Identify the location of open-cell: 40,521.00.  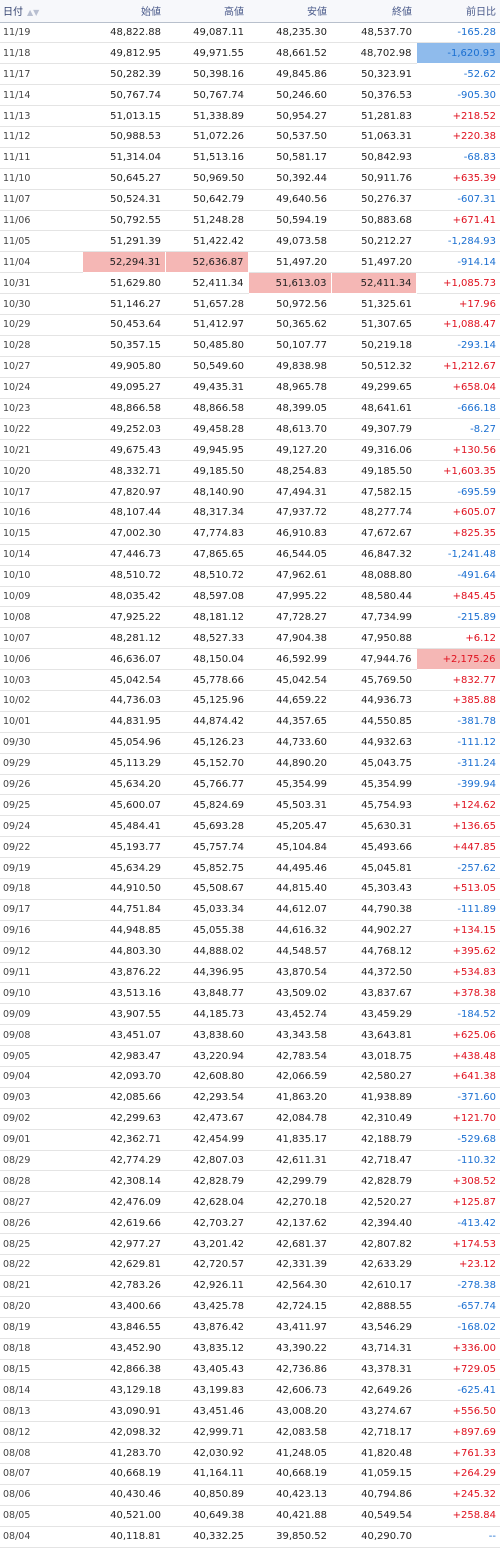
(123, 1516).